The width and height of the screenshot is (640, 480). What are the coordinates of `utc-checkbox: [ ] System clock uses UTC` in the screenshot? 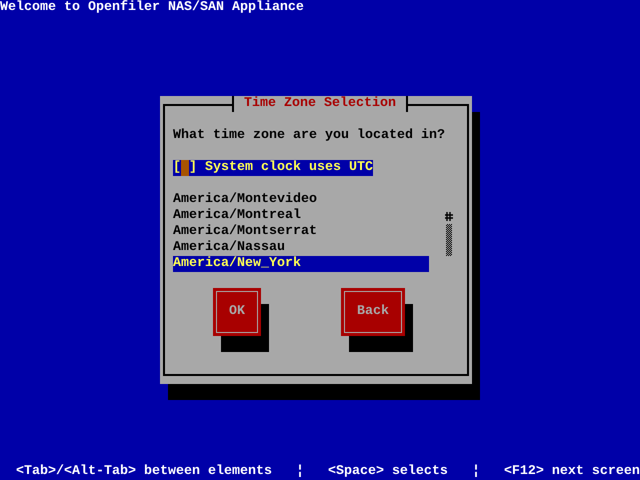 It's located at (273, 168).